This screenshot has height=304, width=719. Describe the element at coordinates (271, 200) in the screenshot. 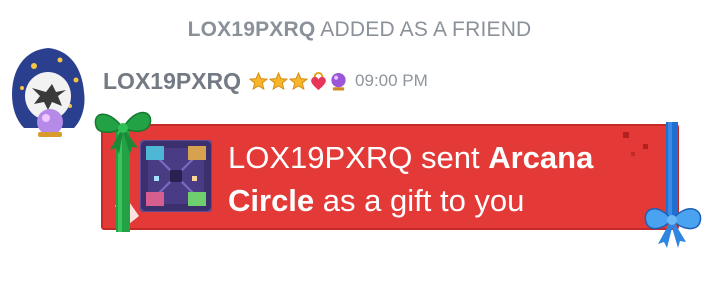

I see `gift-item-name-line2: Circle` at that location.